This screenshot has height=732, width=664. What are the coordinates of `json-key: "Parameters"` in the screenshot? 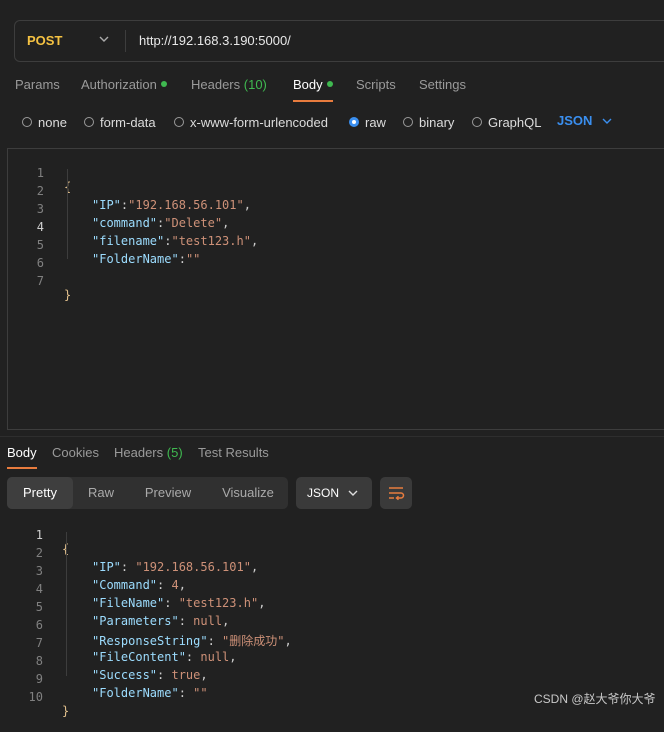 It's located at (135, 621).